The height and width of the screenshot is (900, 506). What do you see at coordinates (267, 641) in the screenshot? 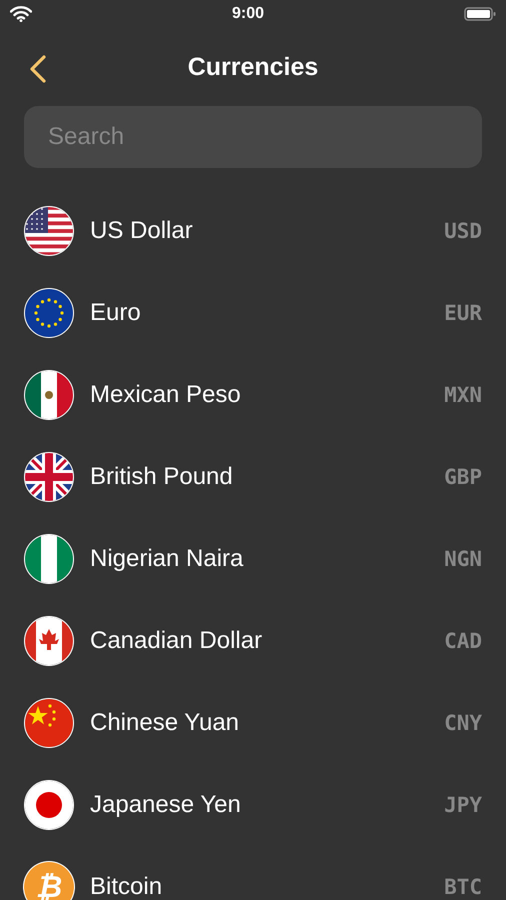
I see `currency-name: Canadian Dollar` at bounding box center [267, 641].